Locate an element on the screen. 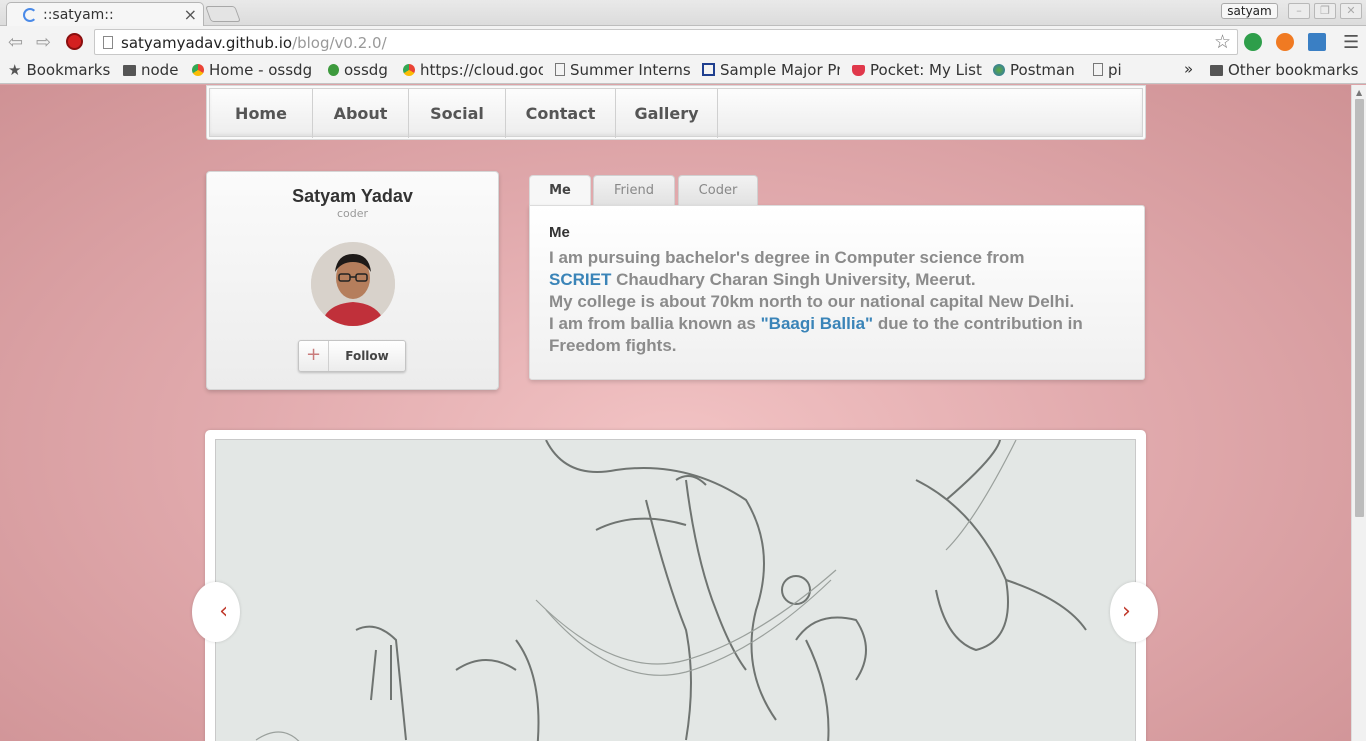 This screenshot has height=741, width=1366. bookmark-label: ossdg is located at coordinates (366, 70).